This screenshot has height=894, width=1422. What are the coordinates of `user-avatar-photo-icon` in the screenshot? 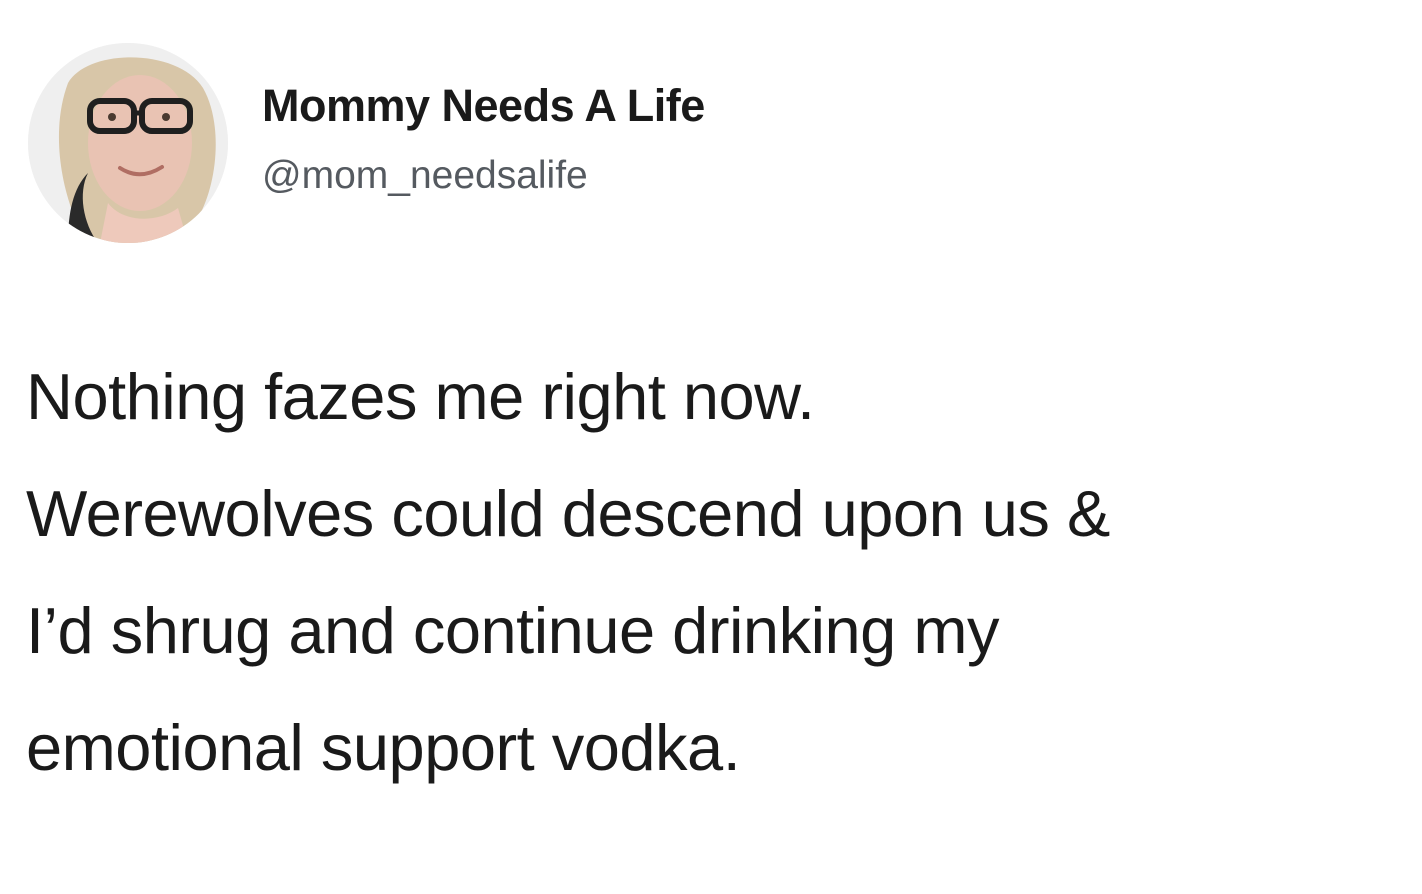 It's located at (128, 143).